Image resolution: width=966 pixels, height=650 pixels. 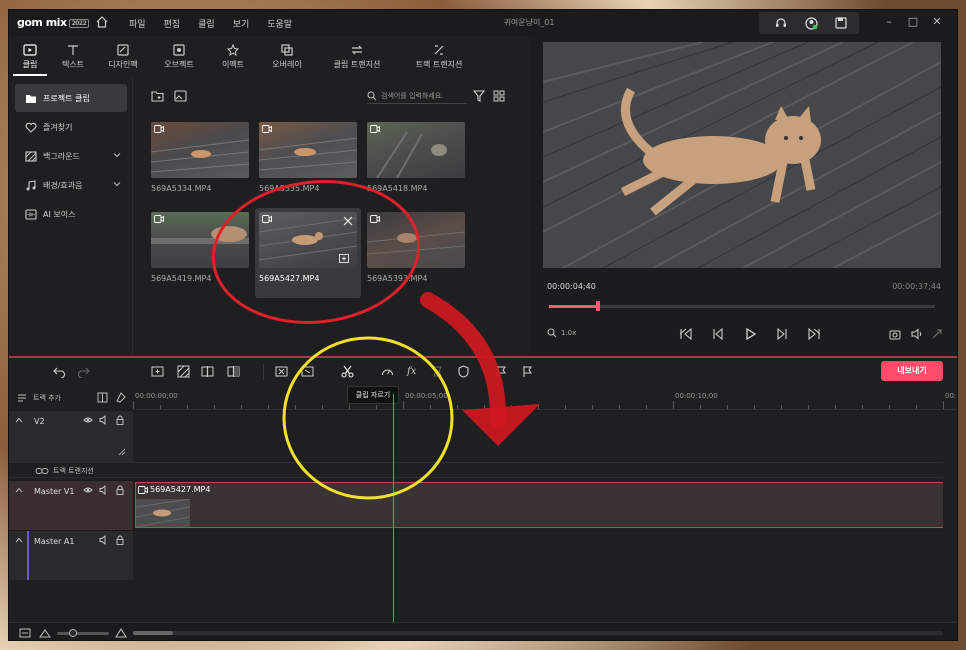 What do you see at coordinates (814, 334) in the screenshot?
I see `skip-to-end-icon` at bounding box center [814, 334].